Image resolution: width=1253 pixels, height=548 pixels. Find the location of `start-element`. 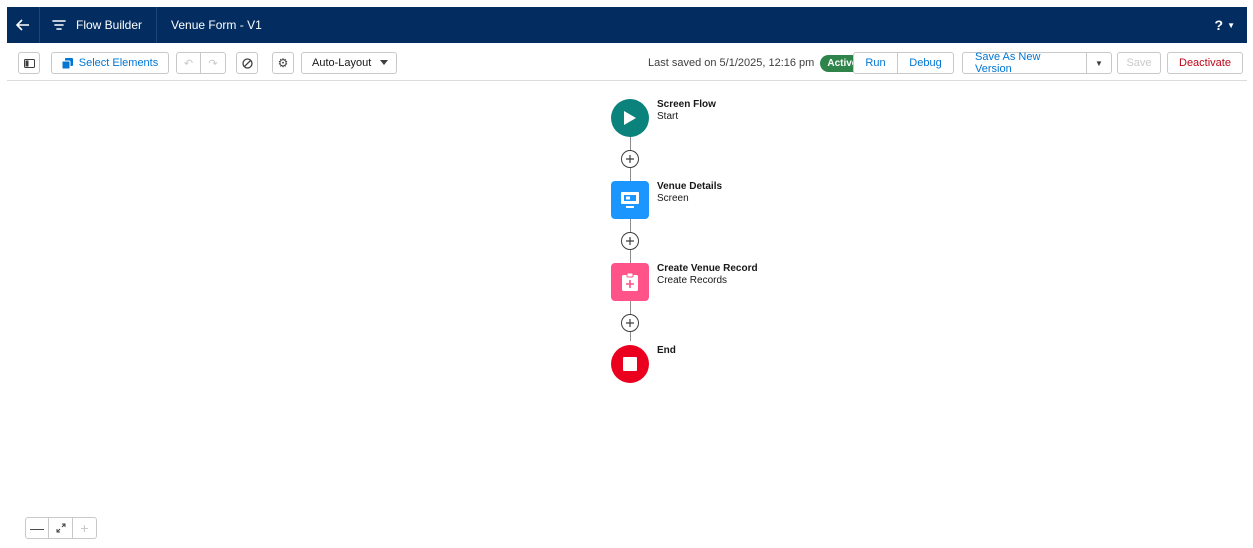

start-element is located at coordinates (630, 118).